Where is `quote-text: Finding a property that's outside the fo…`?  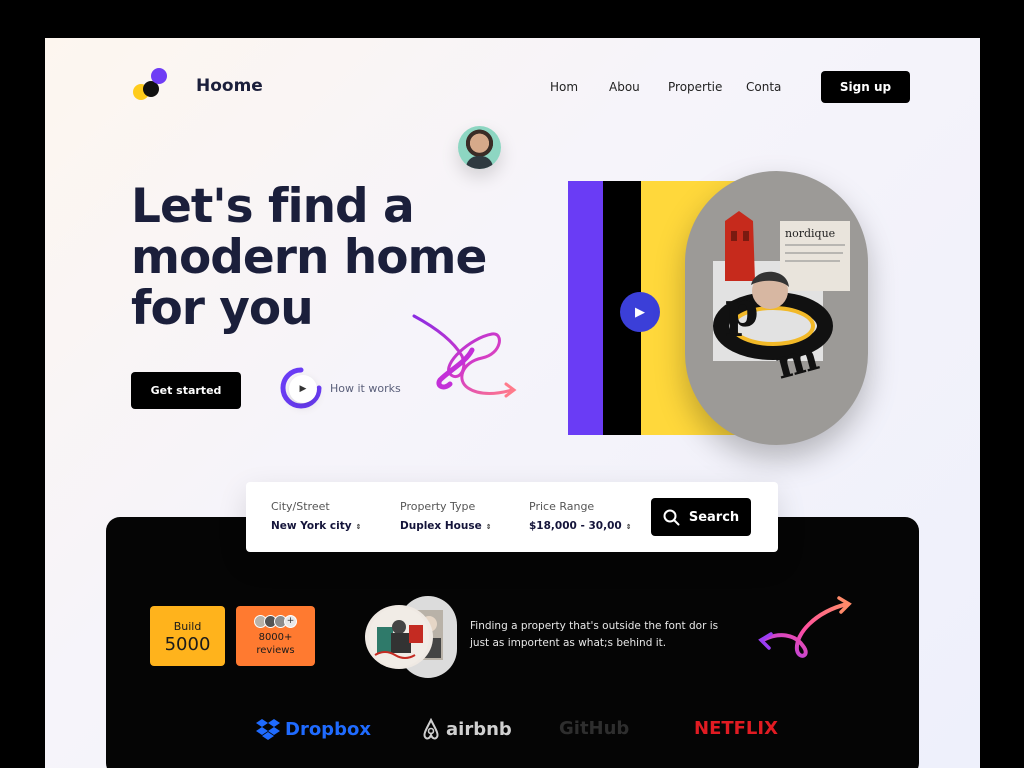
quote-text: Finding a property that's outside the fo… is located at coordinates (594, 634).